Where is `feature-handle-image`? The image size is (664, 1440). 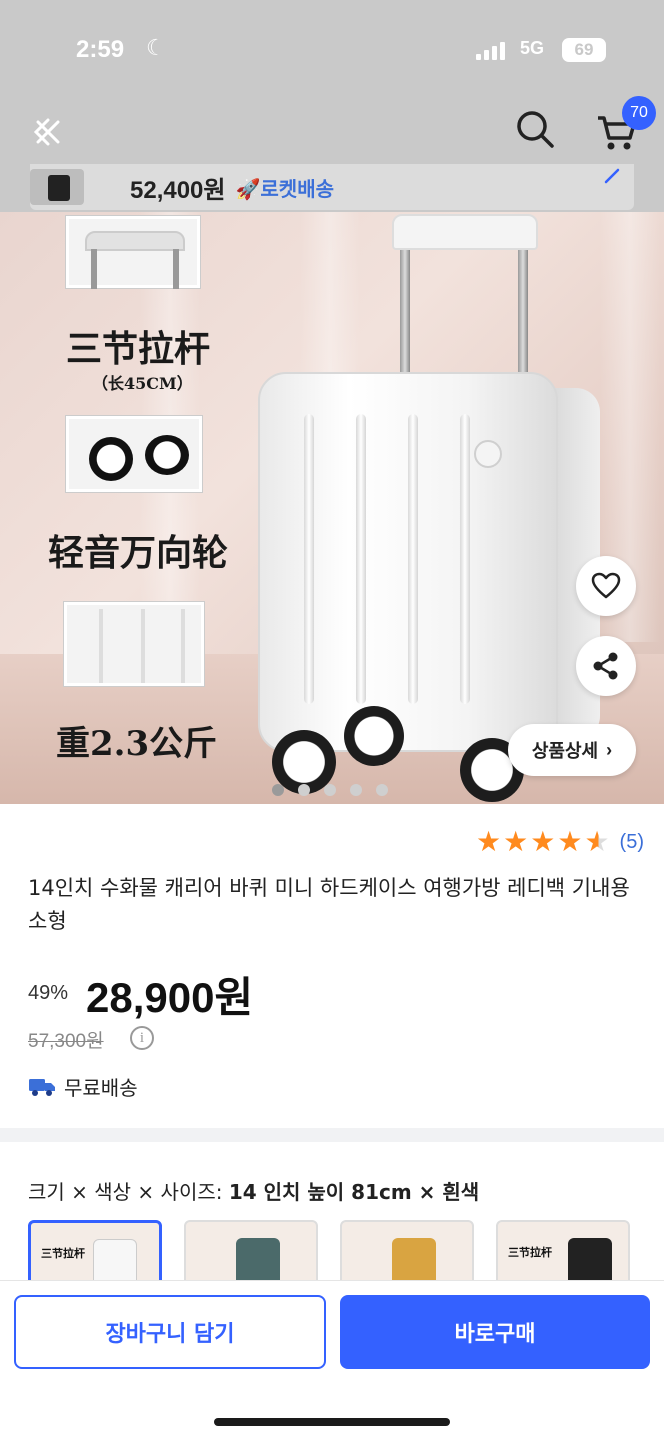 feature-handle-image is located at coordinates (133, 252).